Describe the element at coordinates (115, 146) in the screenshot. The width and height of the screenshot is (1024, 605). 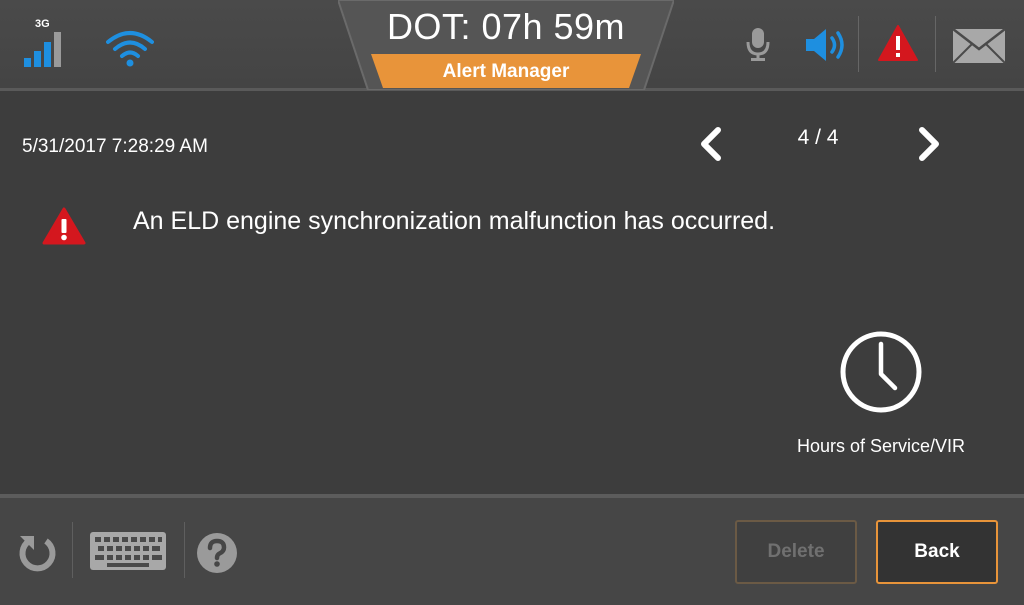
I see `alert-timestamp: 5/31/2017 7:28:29 AM` at that location.